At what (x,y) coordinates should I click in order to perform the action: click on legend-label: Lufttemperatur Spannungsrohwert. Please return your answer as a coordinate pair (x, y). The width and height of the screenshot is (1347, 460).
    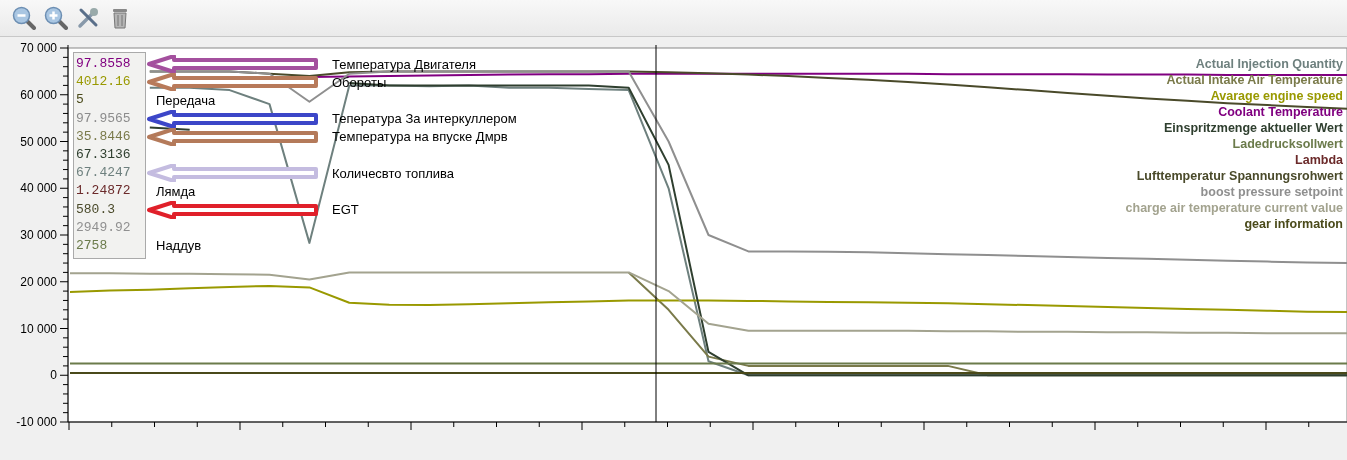
    Looking at the image, I should click on (1239, 176).